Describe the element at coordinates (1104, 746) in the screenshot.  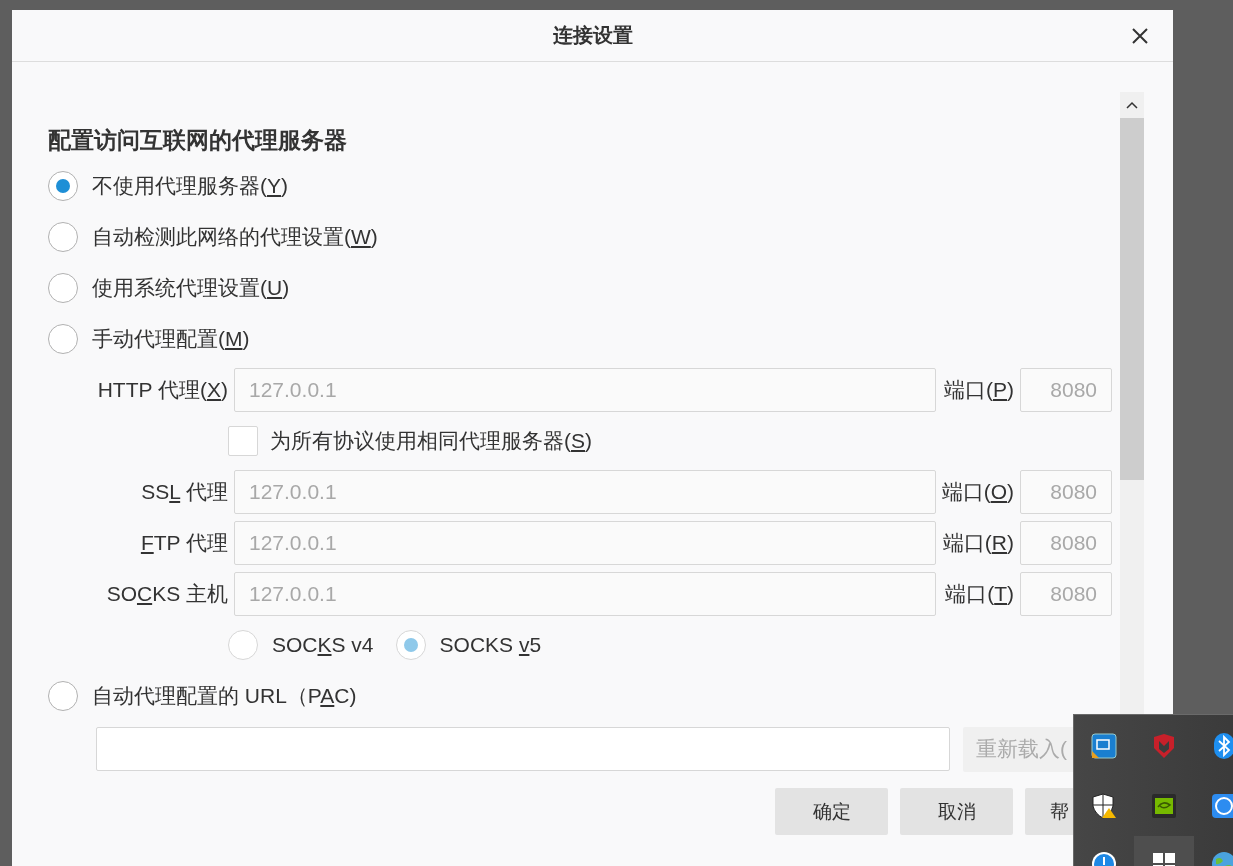
I see `monitor-app-icon` at that location.